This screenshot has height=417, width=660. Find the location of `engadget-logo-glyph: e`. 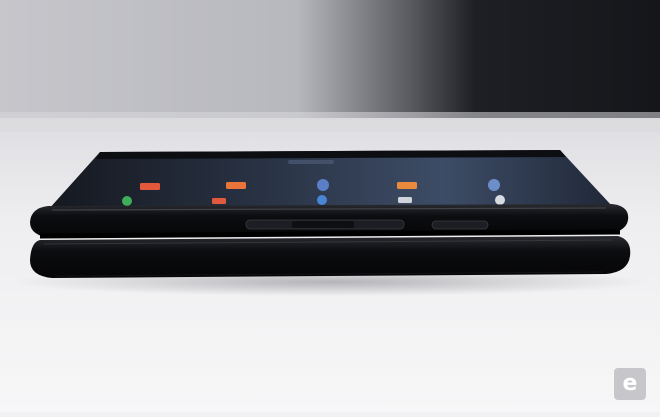

engadget-logo-glyph: e is located at coordinates (630, 383).